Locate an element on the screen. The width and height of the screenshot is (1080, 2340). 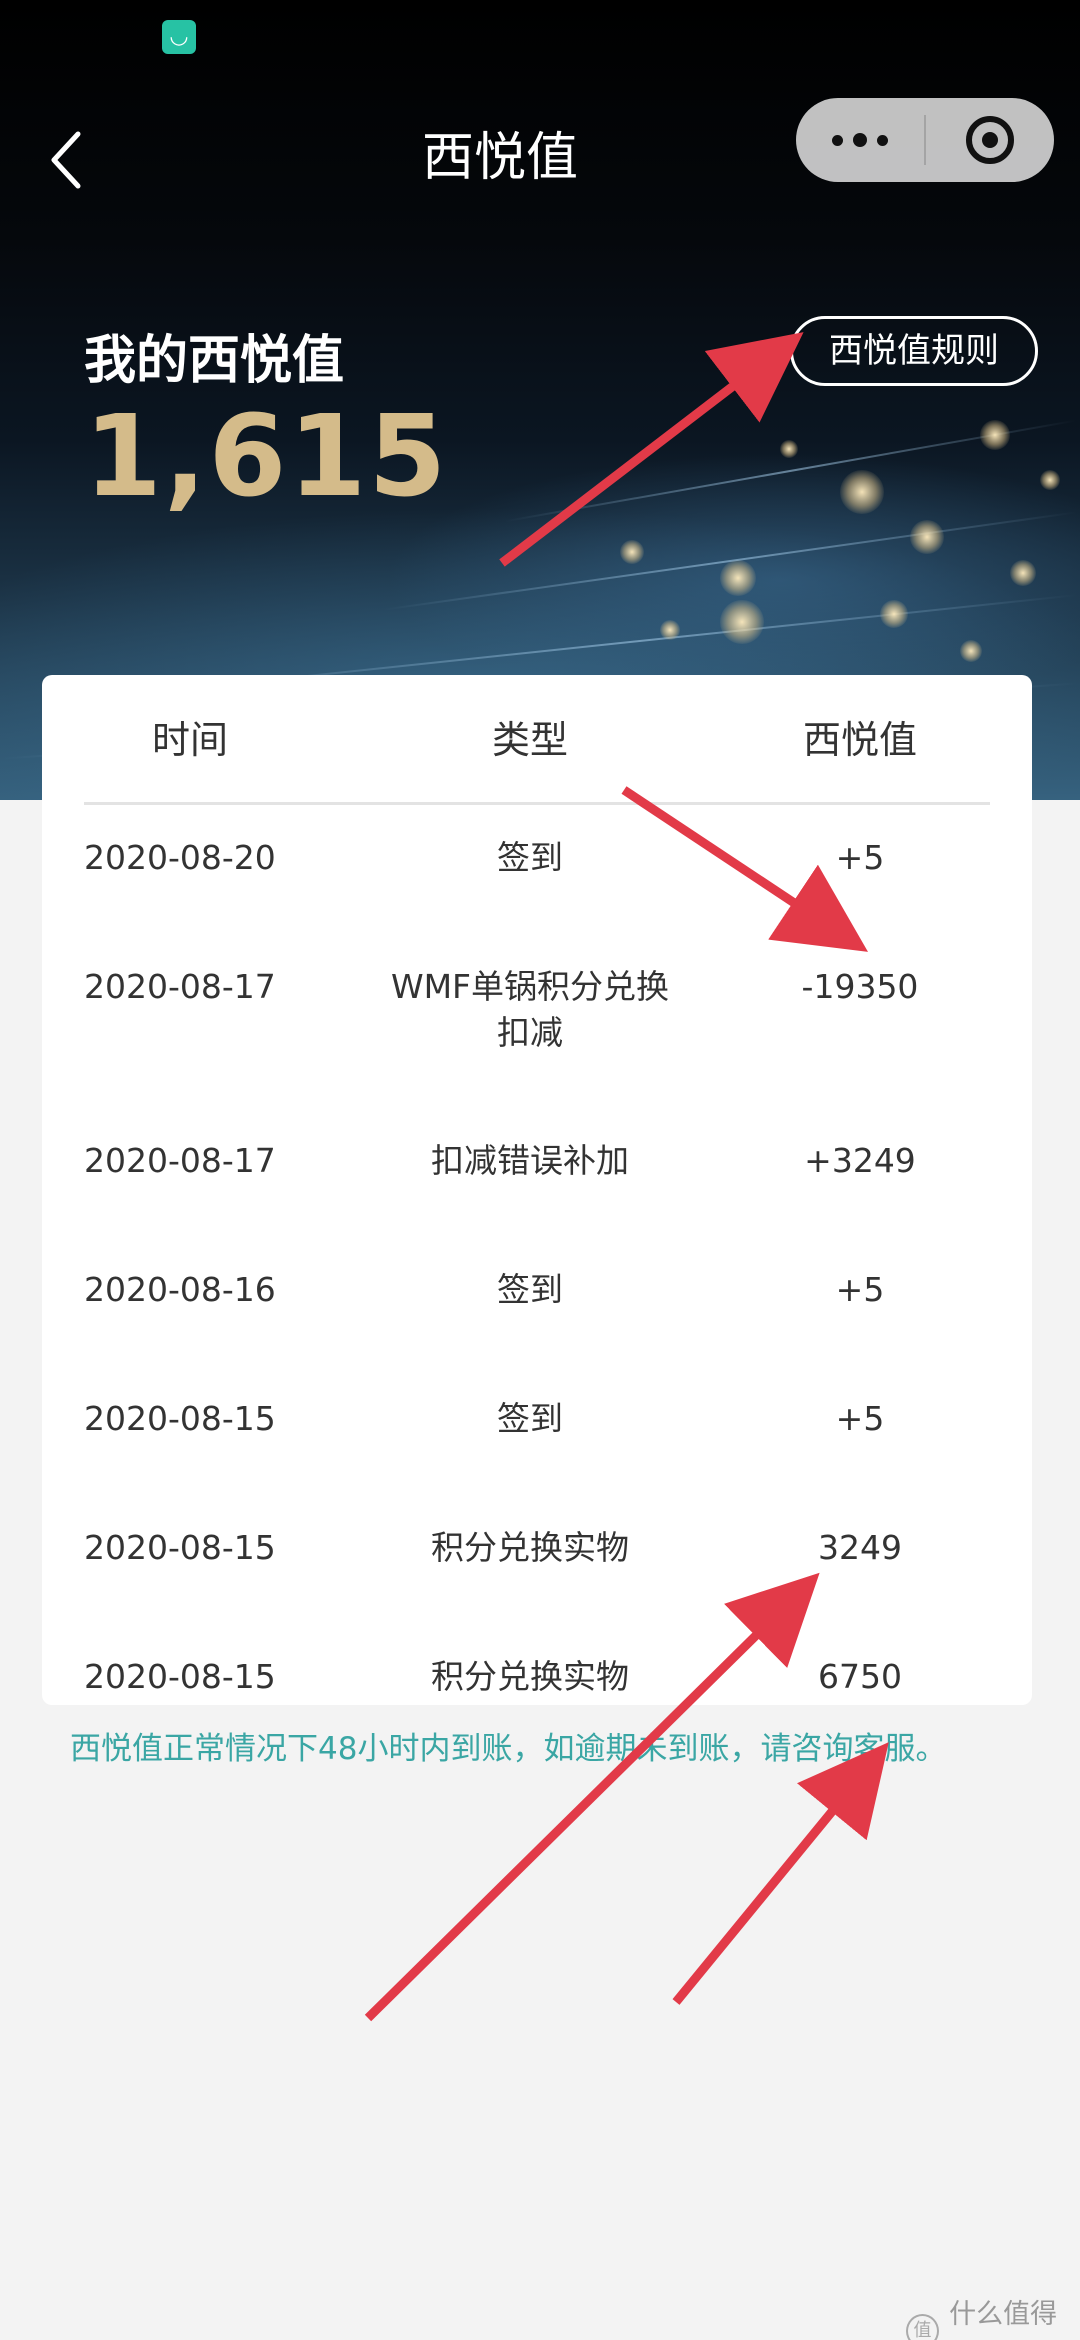
rules-button: 西悦值规则 is located at coordinates (914, 351).